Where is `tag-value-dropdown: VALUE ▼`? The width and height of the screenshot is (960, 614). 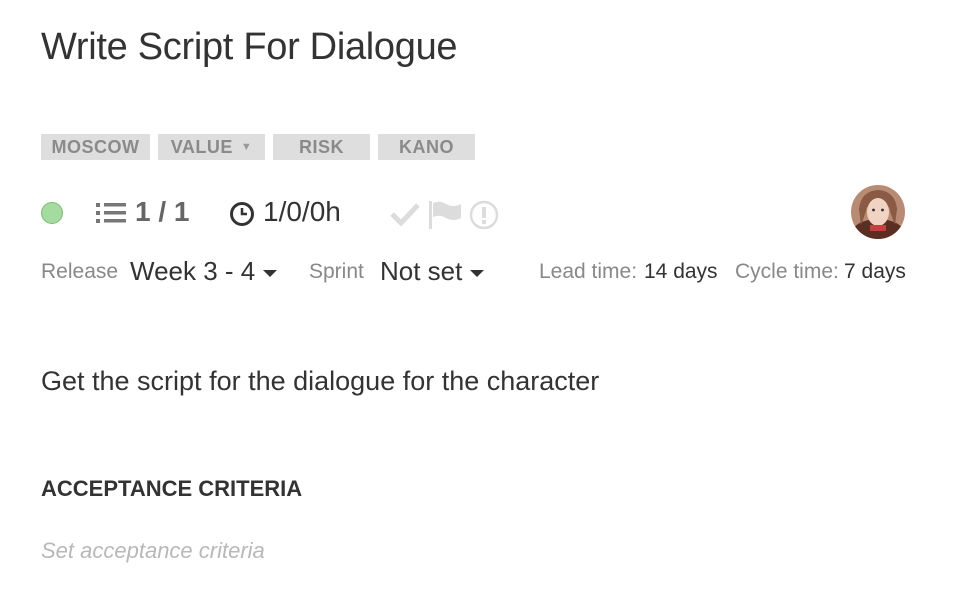
tag-value-dropdown: VALUE ▼ is located at coordinates (211, 147).